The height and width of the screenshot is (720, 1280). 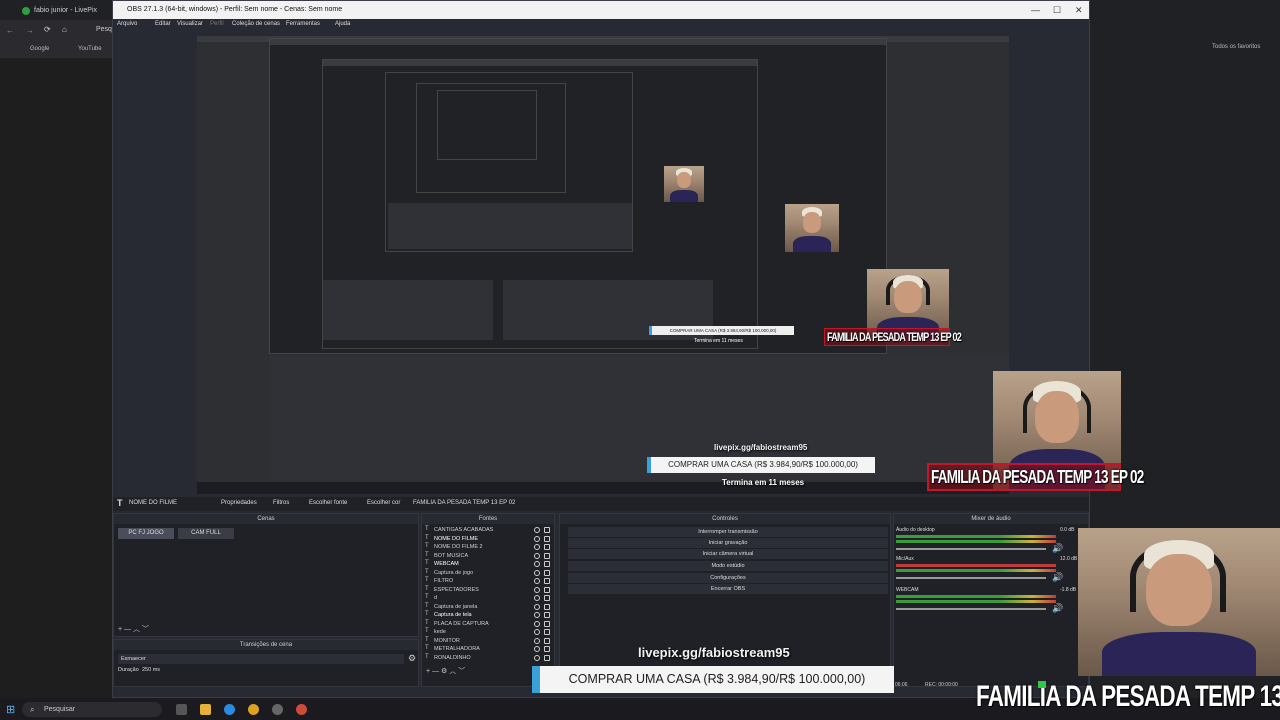 I want to click on stop-streaming-button: Interromper transmissão, so click(x=728, y=532).